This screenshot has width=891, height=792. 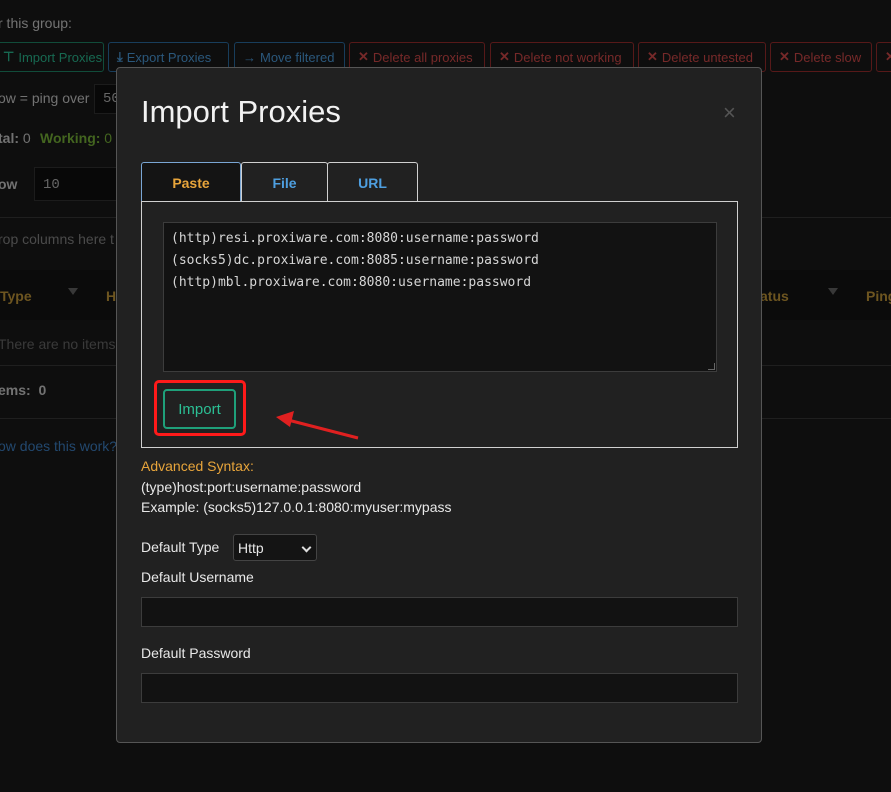 I want to click on syntax-line: (type)host:port:username:password, so click(x=251, y=487).